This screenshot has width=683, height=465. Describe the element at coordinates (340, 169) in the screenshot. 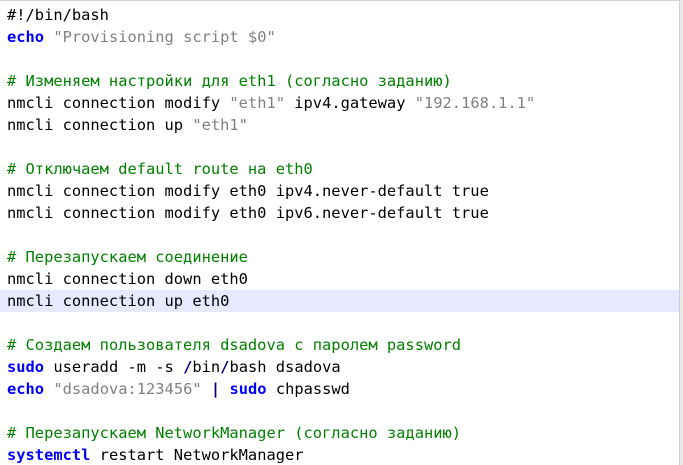

I see `code-line: # Отключаем default route на eth0` at that location.